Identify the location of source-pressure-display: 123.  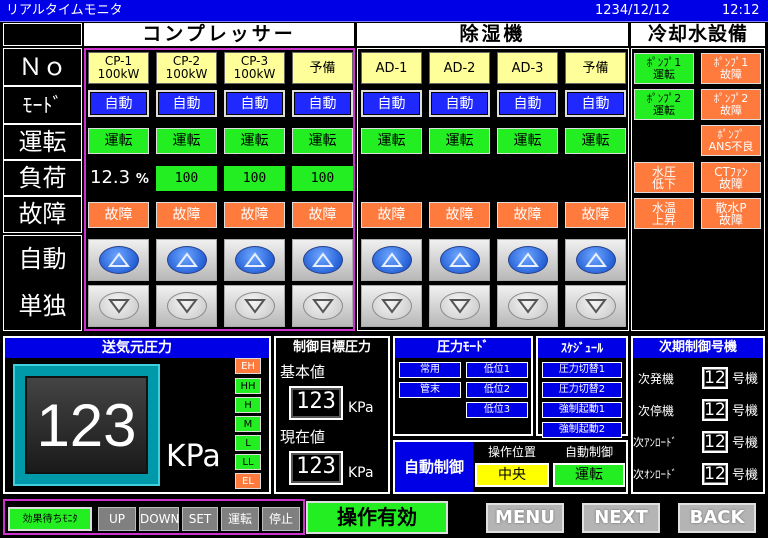
(86, 425).